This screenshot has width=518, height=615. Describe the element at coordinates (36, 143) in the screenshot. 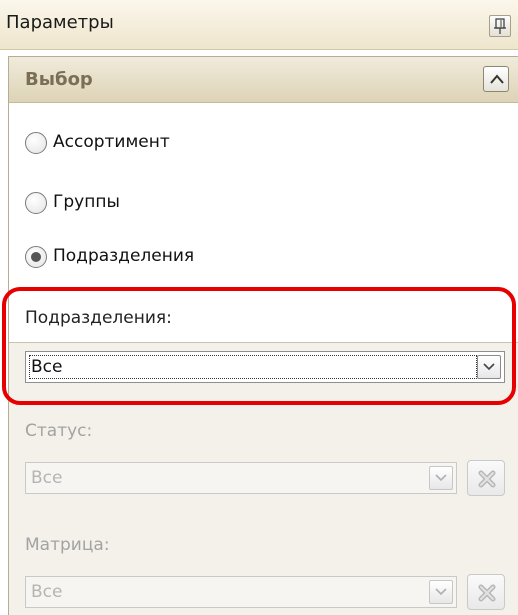

I see `radio-button-assortment` at that location.